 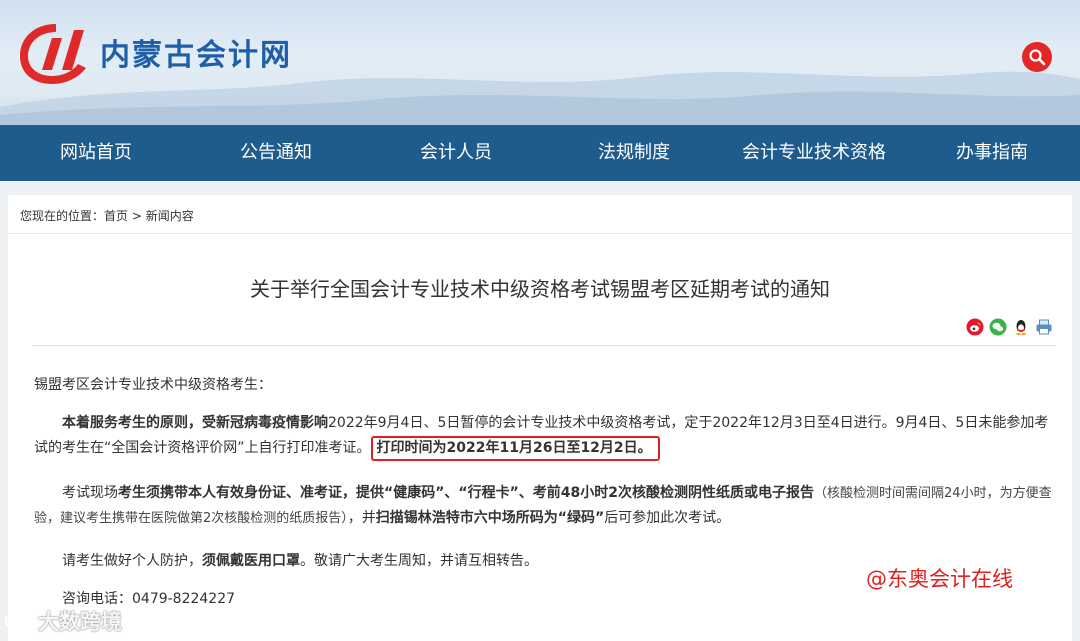 I want to click on p3-text-1: 请考生做好个人防护，, so click(x=132, y=561).